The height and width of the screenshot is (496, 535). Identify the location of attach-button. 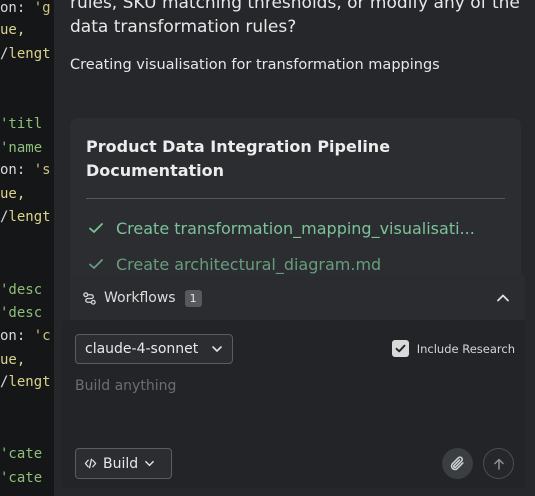
(457, 463).